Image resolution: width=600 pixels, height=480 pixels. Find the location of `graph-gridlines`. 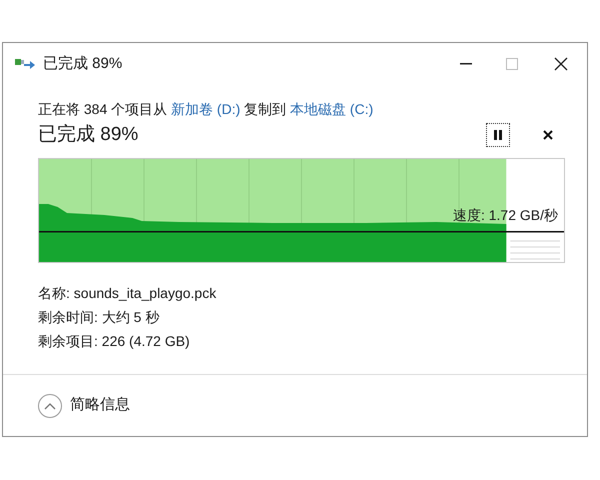

graph-gridlines is located at coordinates (535, 249).